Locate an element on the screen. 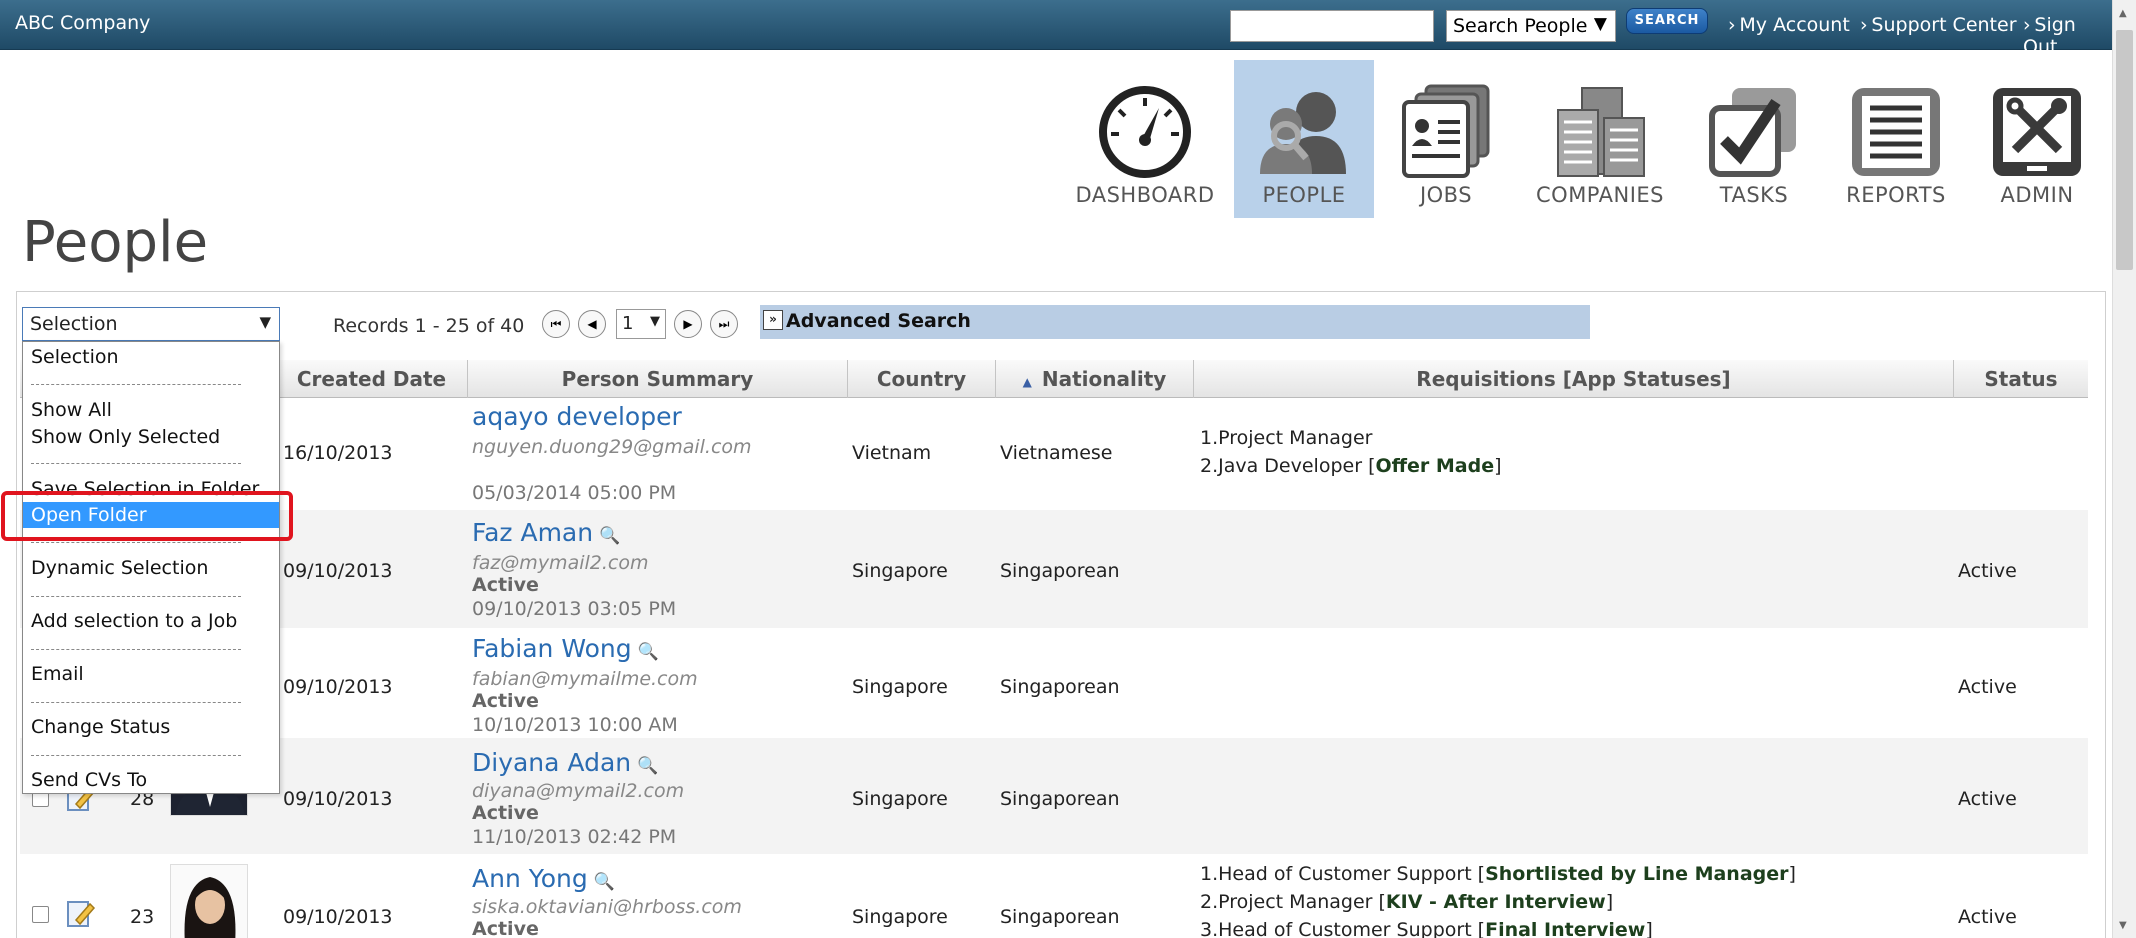  menu-item-dynamic-selection: Dynamic Selection is located at coordinates (151, 568).